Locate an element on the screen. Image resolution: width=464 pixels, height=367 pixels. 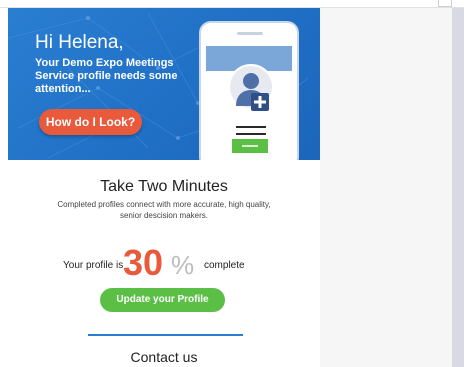
add-plus-icon is located at coordinates (260, 102).